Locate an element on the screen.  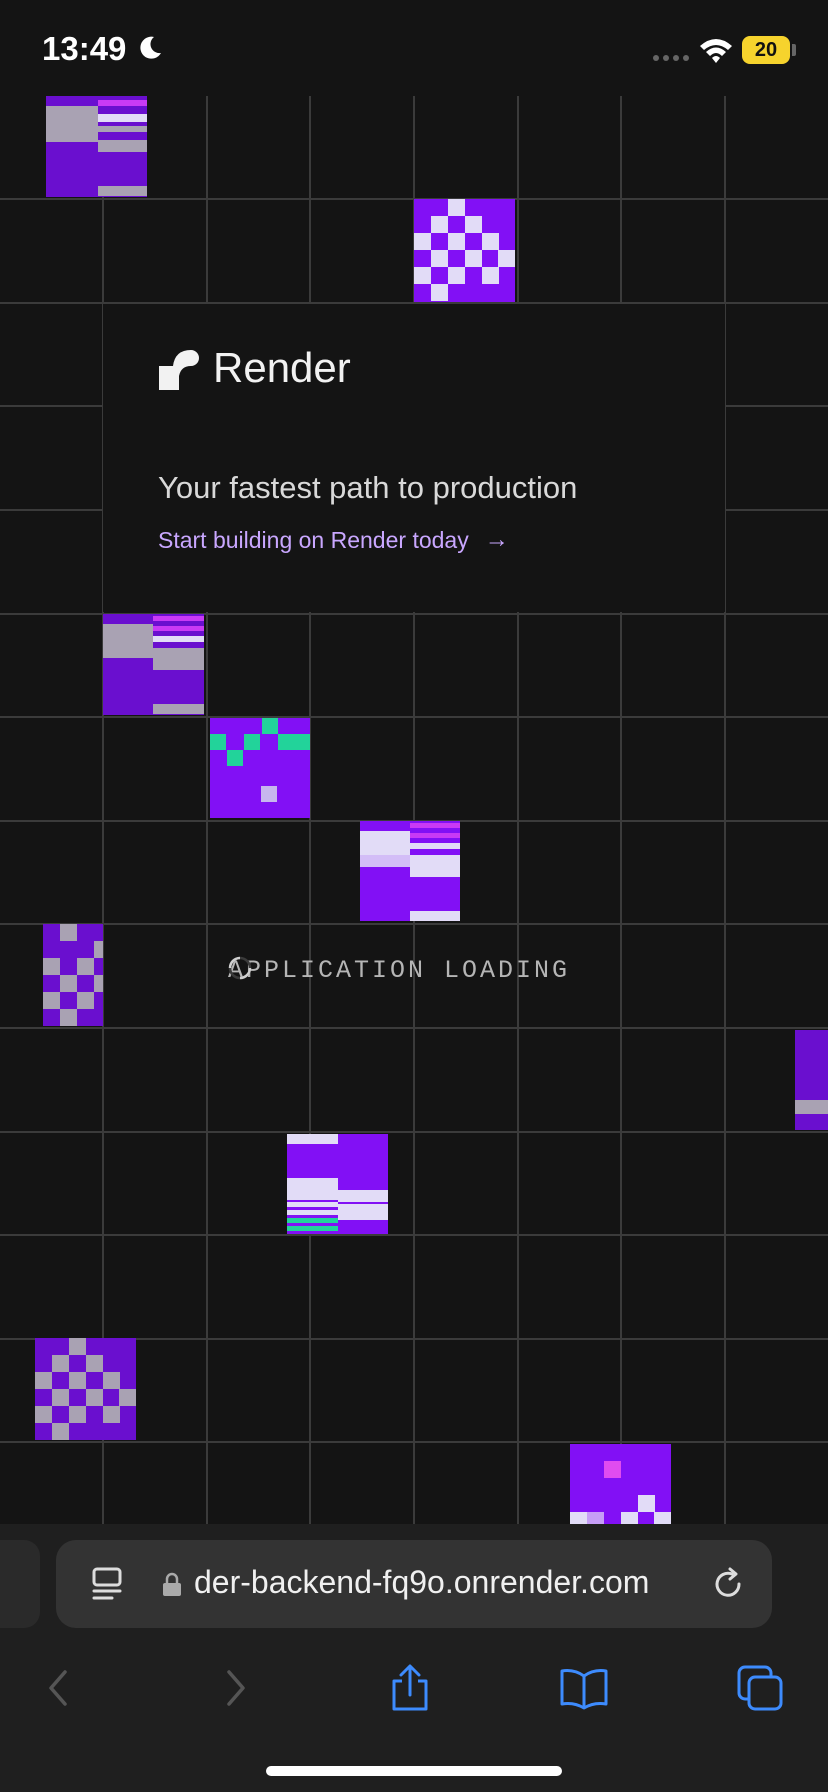
cta-label: Start building on Render today is located at coordinates (313, 539).